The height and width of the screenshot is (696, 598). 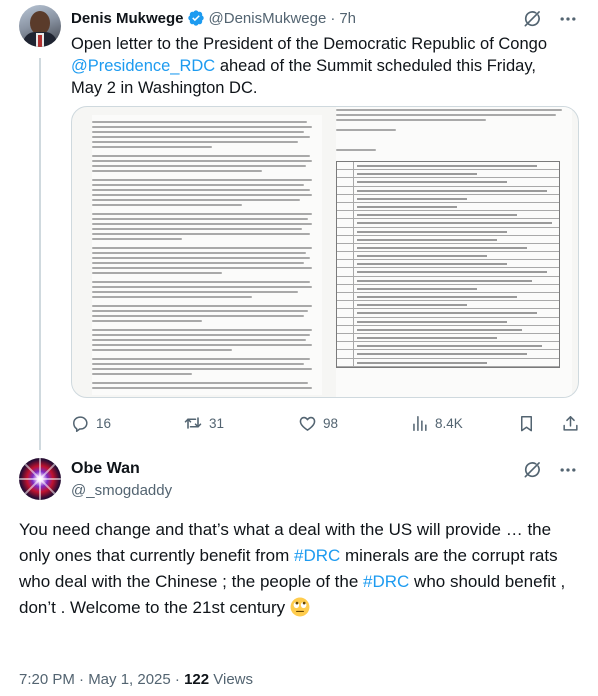 What do you see at coordinates (121, 490) in the screenshot?
I see `handle: @_smogdaddy` at bounding box center [121, 490].